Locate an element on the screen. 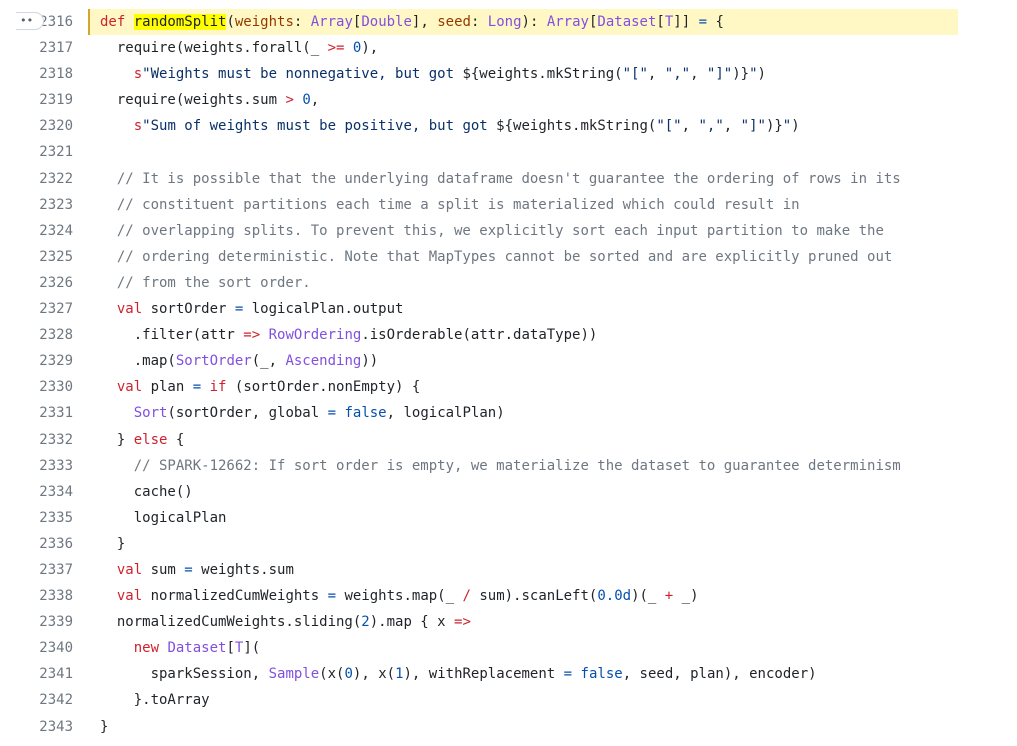 This screenshot has height=746, width=1017. line-number: 2339 is located at coordinates (36, 622).